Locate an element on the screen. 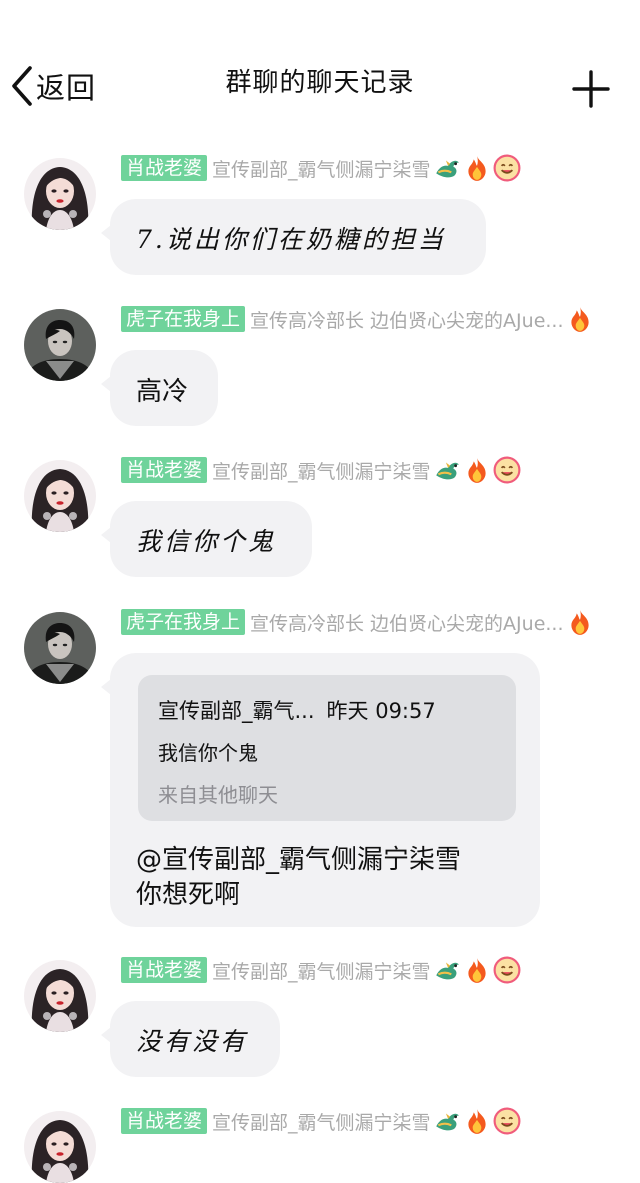 This screenshot has height=1183, width=640. add-button is located at coordinates (591, 89).